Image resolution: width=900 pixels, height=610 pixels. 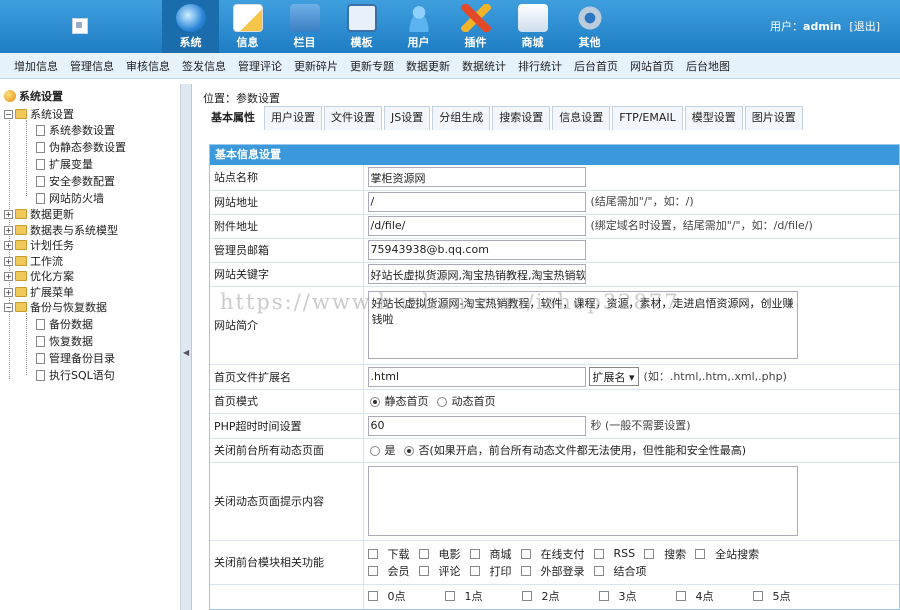 What do you see at coordinates (652, 66) in the screenshot?
I see `subnav-site-home: 网站首页` at bounding box center [652, 66].